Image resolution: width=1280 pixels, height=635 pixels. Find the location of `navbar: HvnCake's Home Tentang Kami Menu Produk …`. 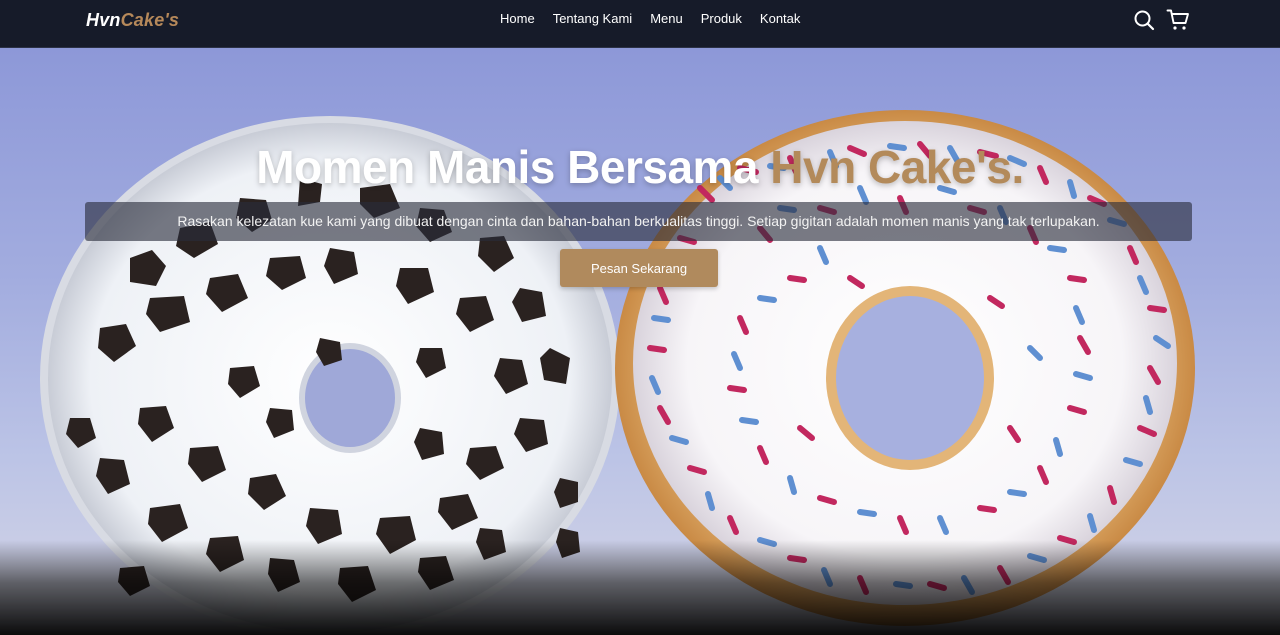

navbar: HvnCake's Home Tentang Kami Menu Produk … is located at coordinates (640, 24).